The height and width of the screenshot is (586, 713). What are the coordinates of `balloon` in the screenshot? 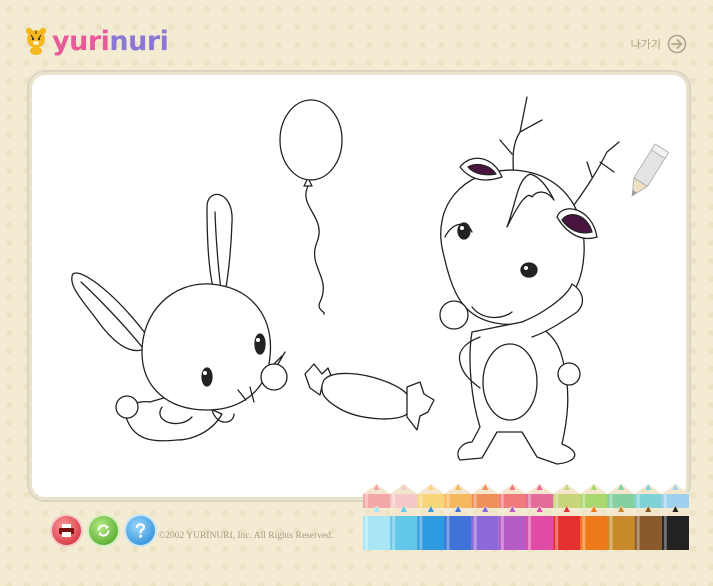 It's located at (311, 207).